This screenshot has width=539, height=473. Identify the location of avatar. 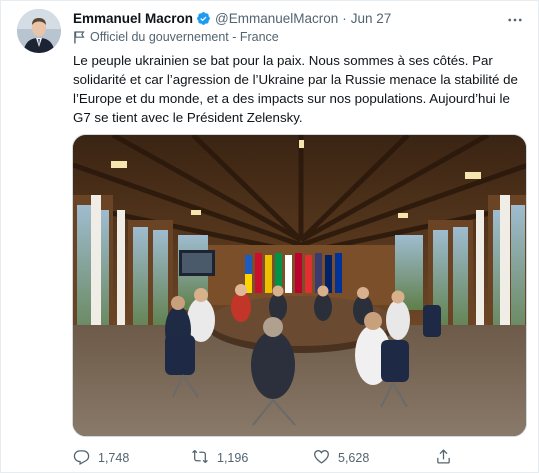
(39, 31).